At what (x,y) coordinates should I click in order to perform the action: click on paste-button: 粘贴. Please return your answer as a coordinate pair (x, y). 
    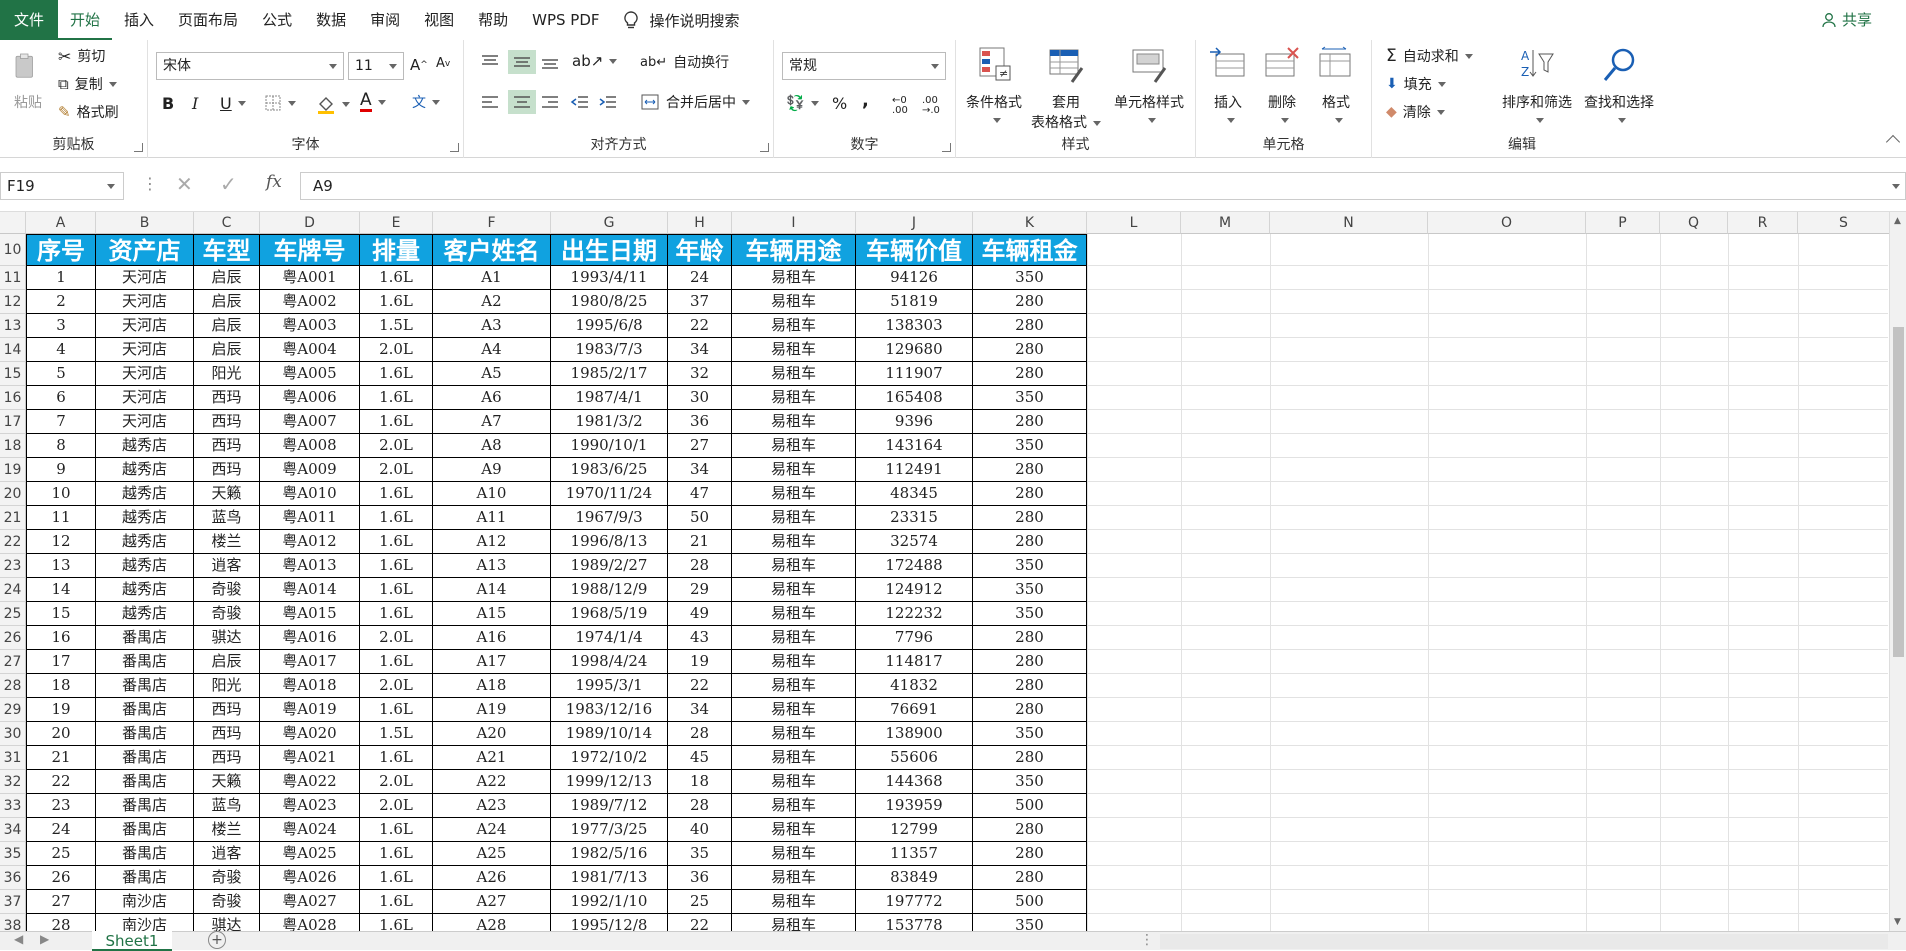
    Looking at the image, I should click on (28, 80).